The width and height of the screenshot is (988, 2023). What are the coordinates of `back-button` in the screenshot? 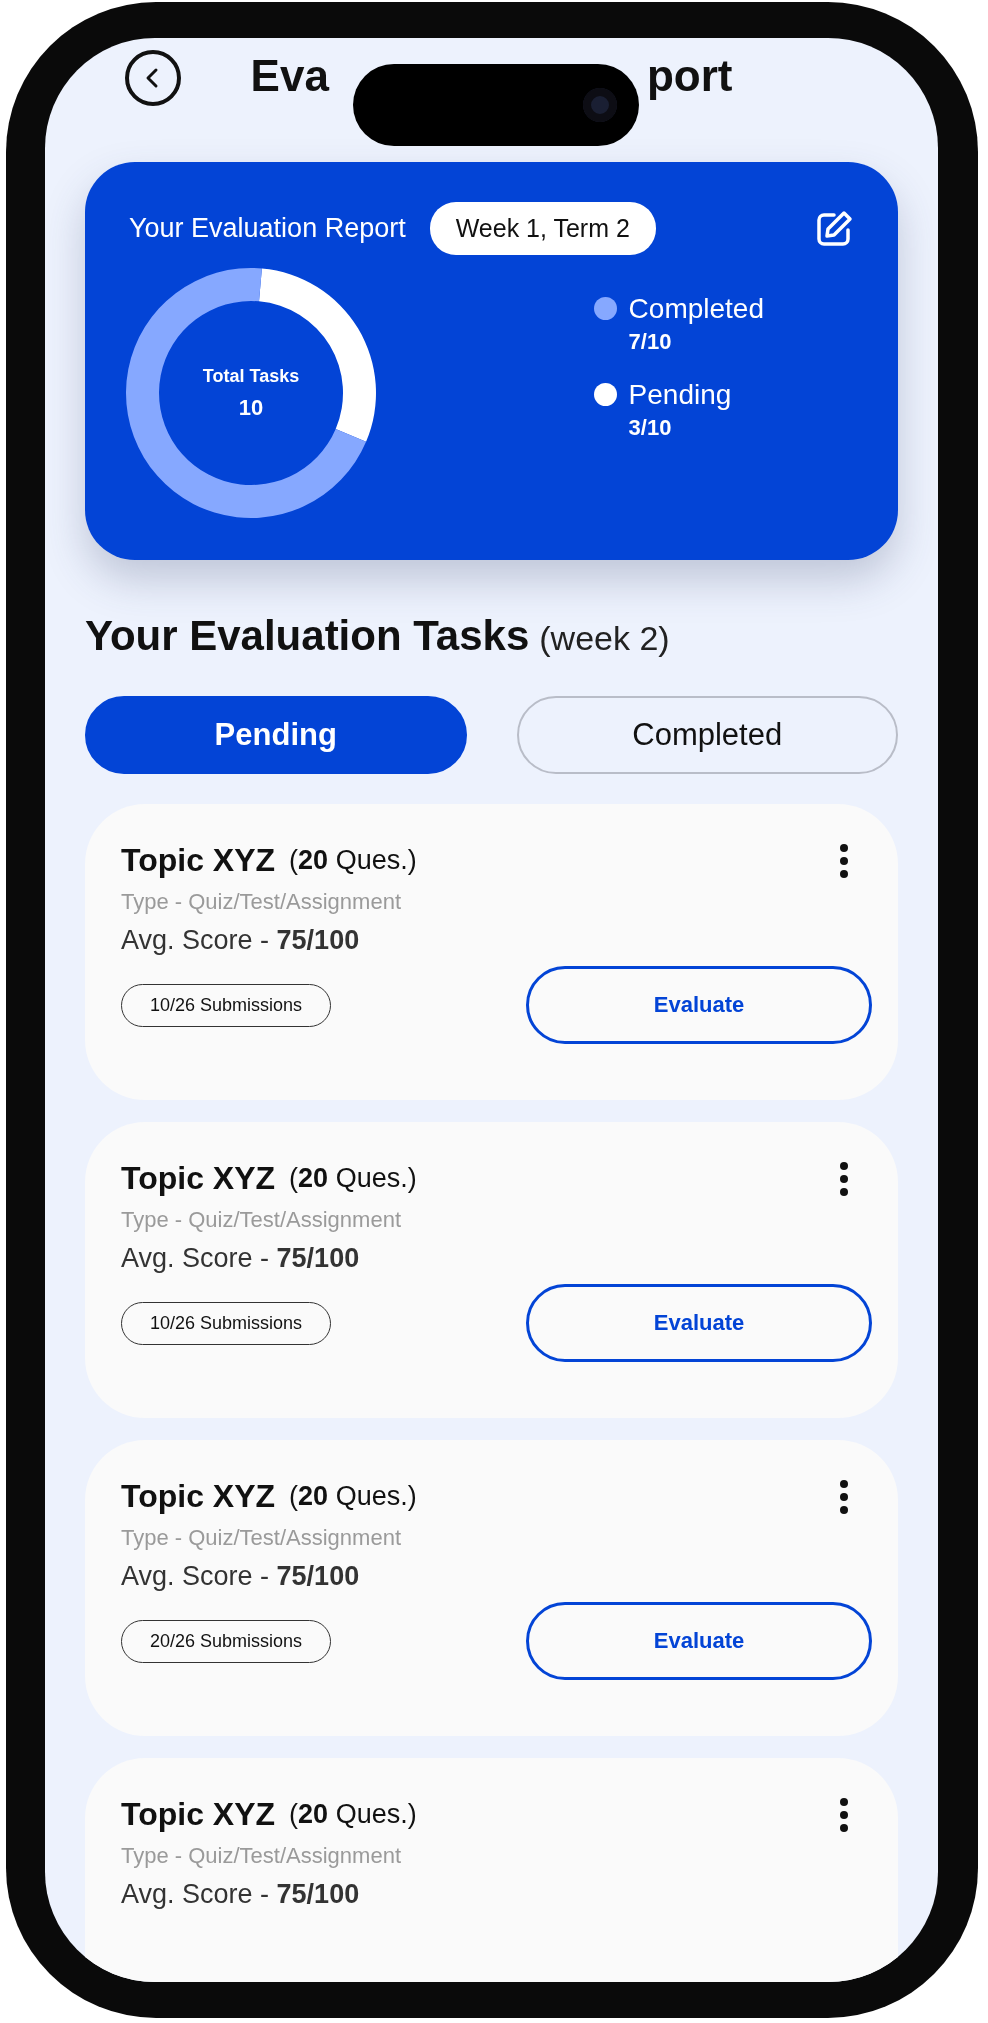 It's located at (153, 78).